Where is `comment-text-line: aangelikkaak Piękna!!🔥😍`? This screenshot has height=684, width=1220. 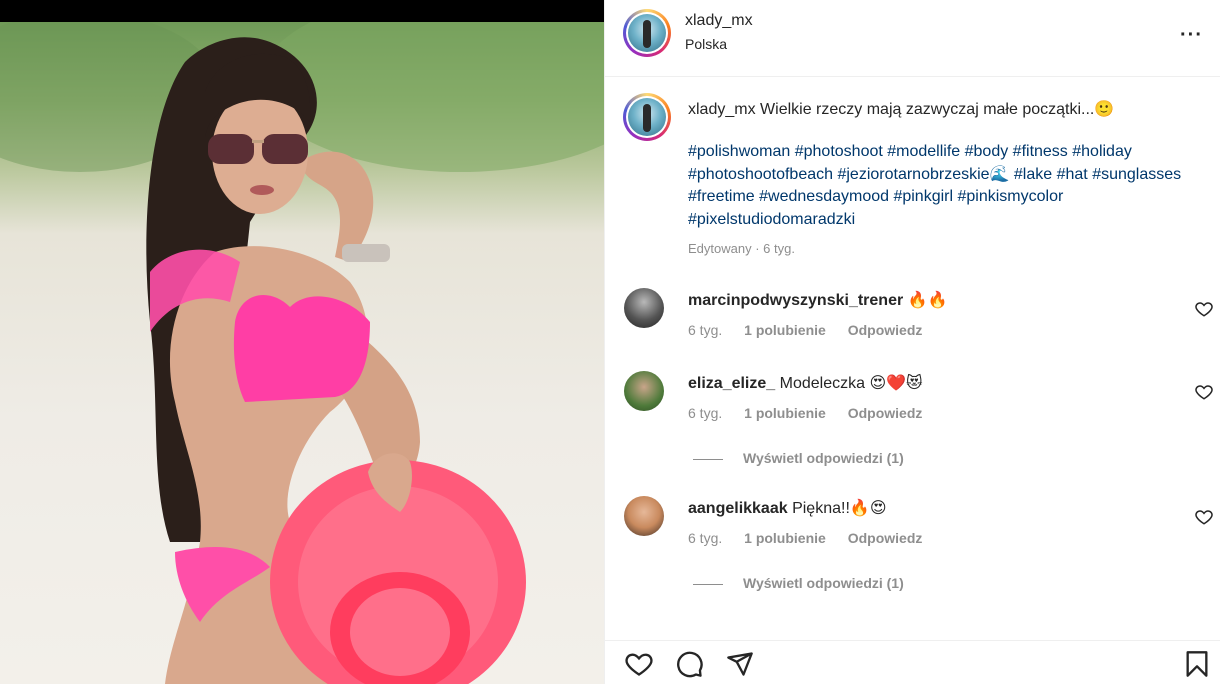 comment-text-line: aangelikkaak Piękna!!🔥😍 is located at coordinates (787, 508).